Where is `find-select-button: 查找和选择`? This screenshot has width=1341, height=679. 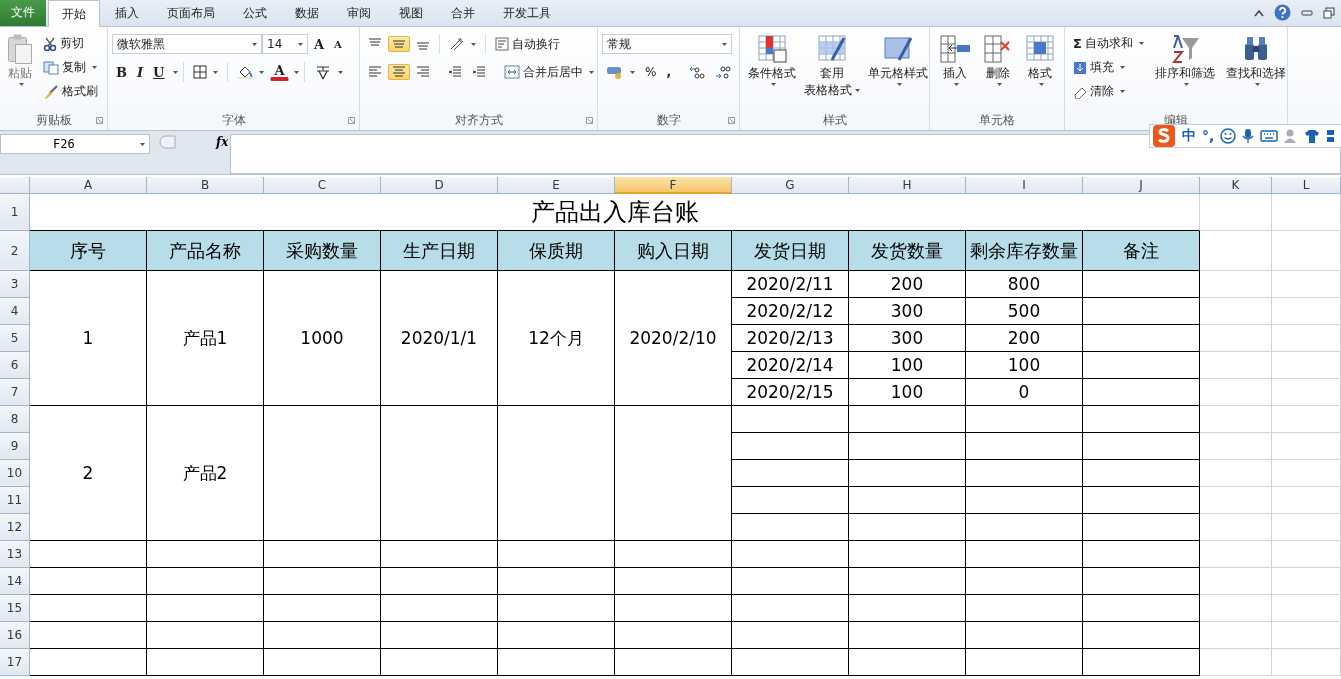 find-select-button: 查找和选择 is located at coordinates (1255, 68).